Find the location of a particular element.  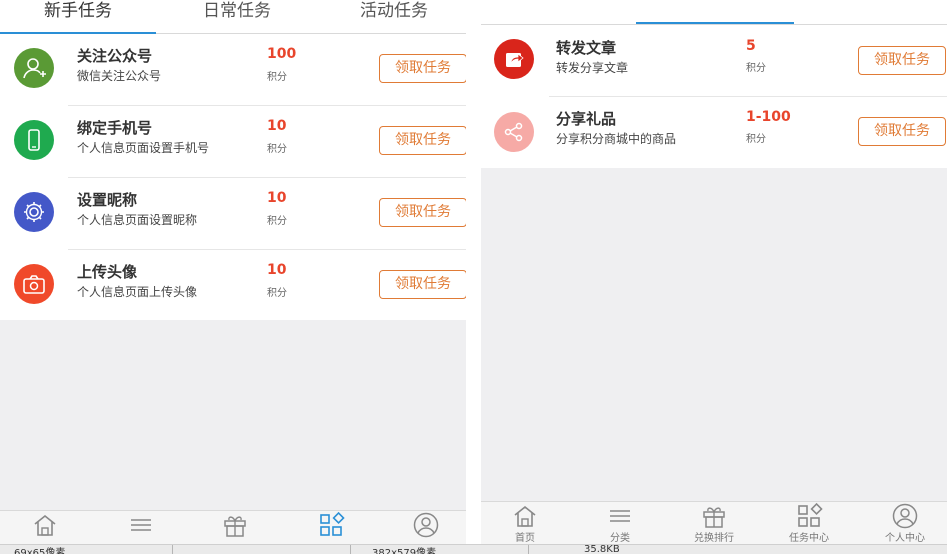

tab-daily-tasks: 日常任务 is located at coordinates (237, 16).